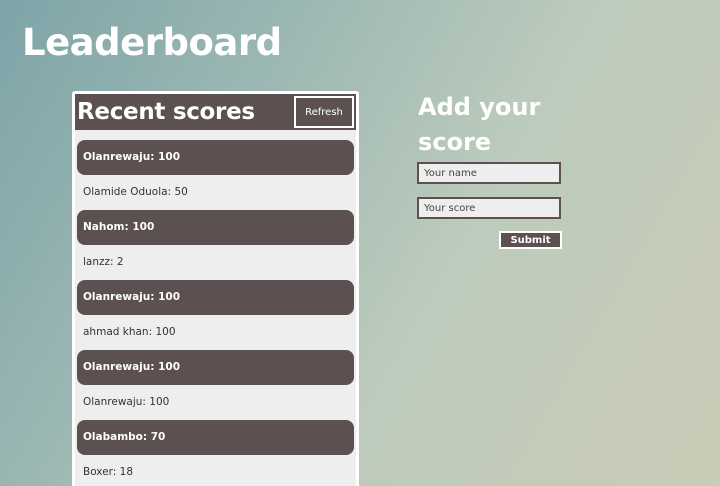  Describe the element at coordinates (215, 437) in the screenshot. I see `score-list-item: Olabambo: 70` at that location.